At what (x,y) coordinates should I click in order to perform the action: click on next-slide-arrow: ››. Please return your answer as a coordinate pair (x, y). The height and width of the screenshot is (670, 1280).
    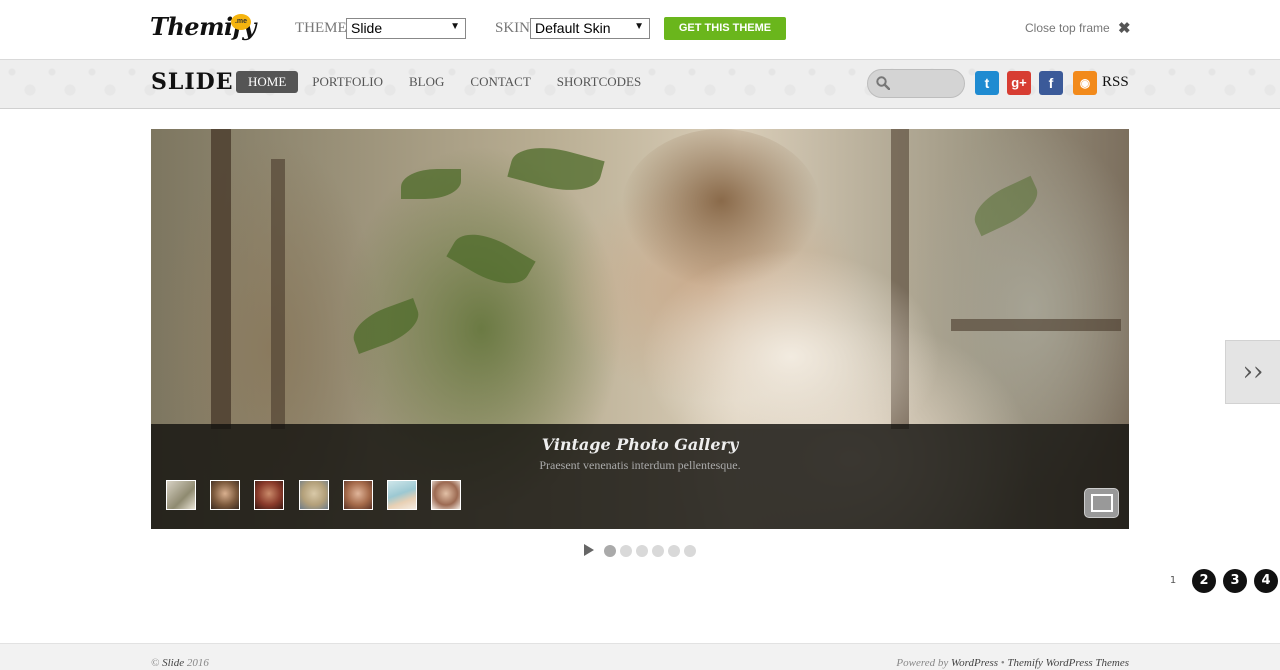
    Looking at the image, I should click on (1252, 372).